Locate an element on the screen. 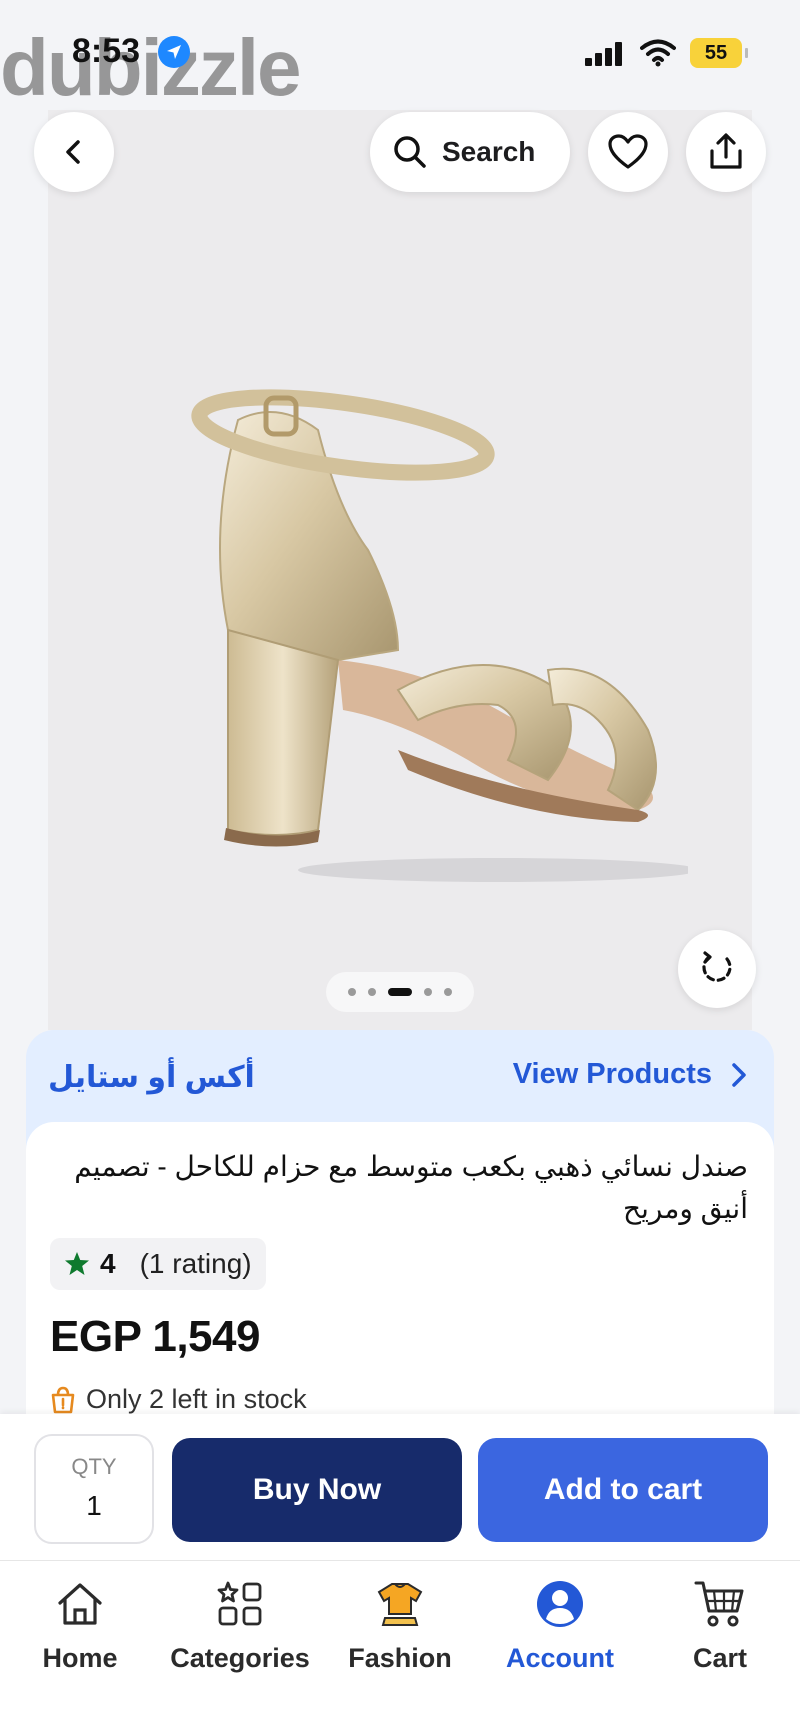  favorite-button is located at coordinates (628, 152).